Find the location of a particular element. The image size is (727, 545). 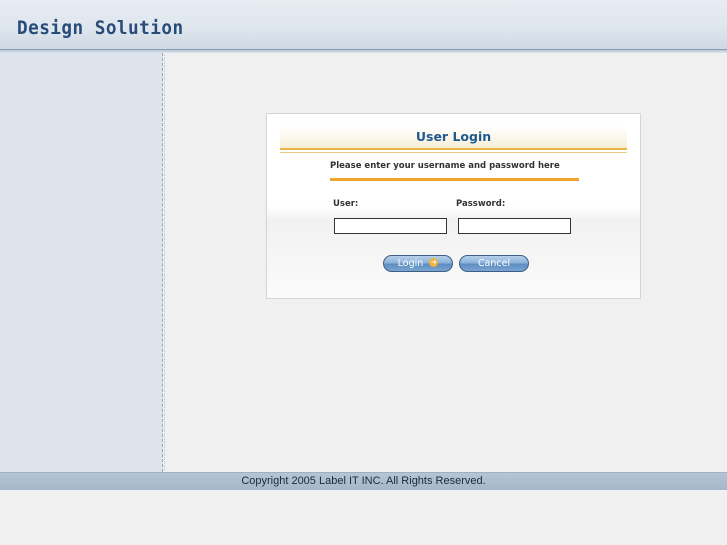

login-title-band: User Login is located at coordinates (453, 139).